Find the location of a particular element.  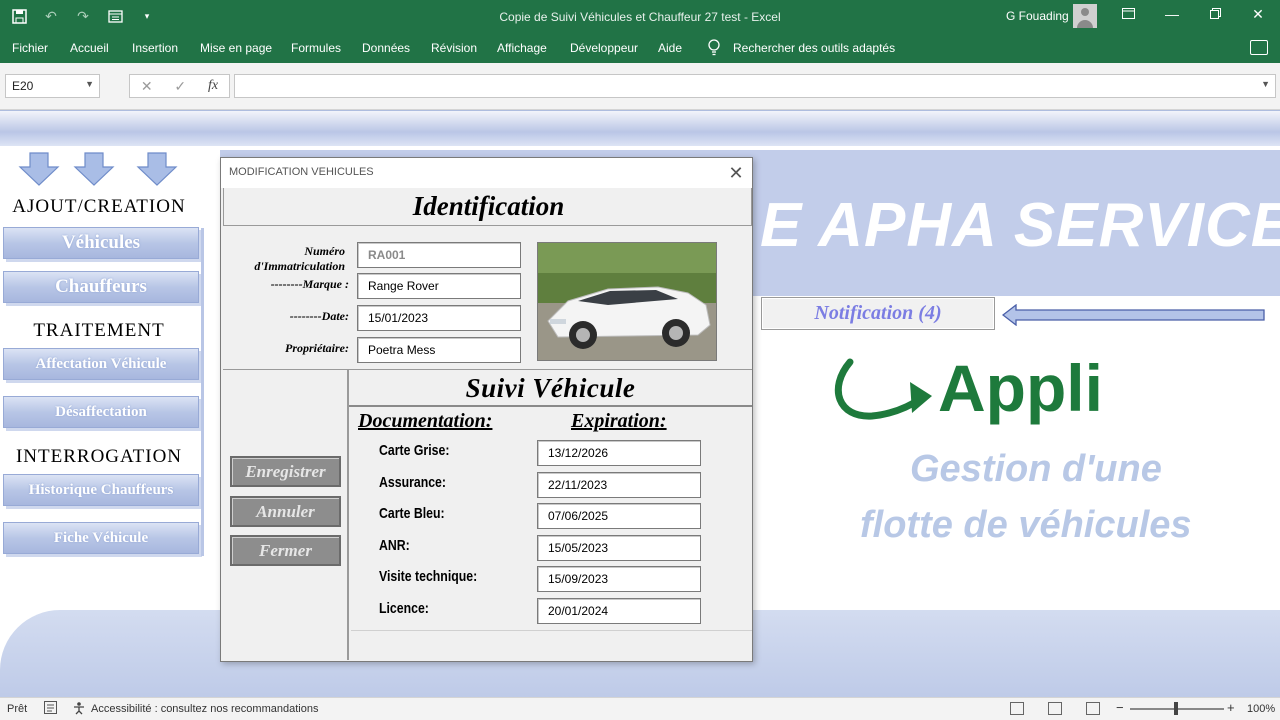

interrogation-header: INTERROGATION is located at coordinates (99, 456).